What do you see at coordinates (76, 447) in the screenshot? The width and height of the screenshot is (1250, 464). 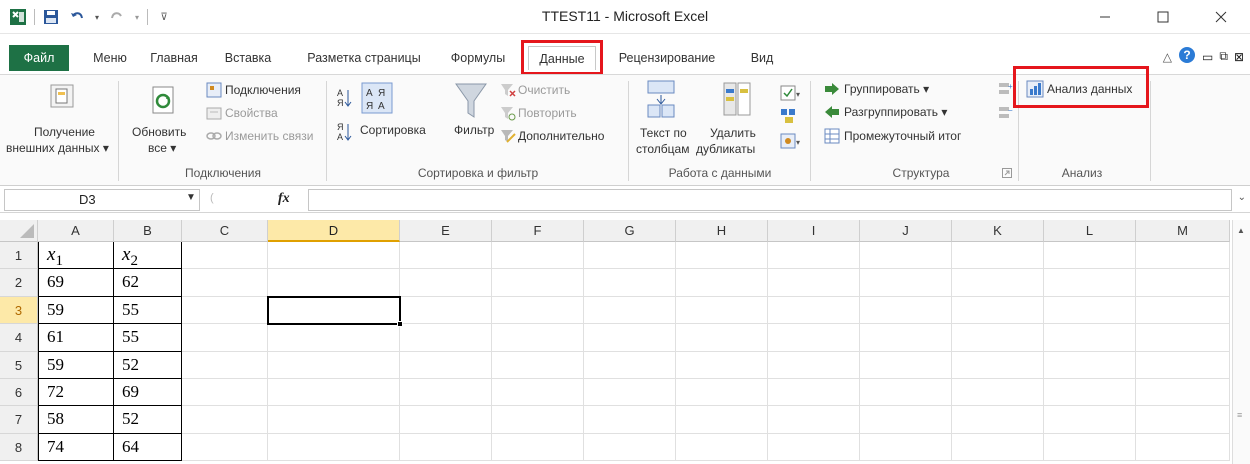 I see `cell-a8: 74` at bounding box center [76, 447].